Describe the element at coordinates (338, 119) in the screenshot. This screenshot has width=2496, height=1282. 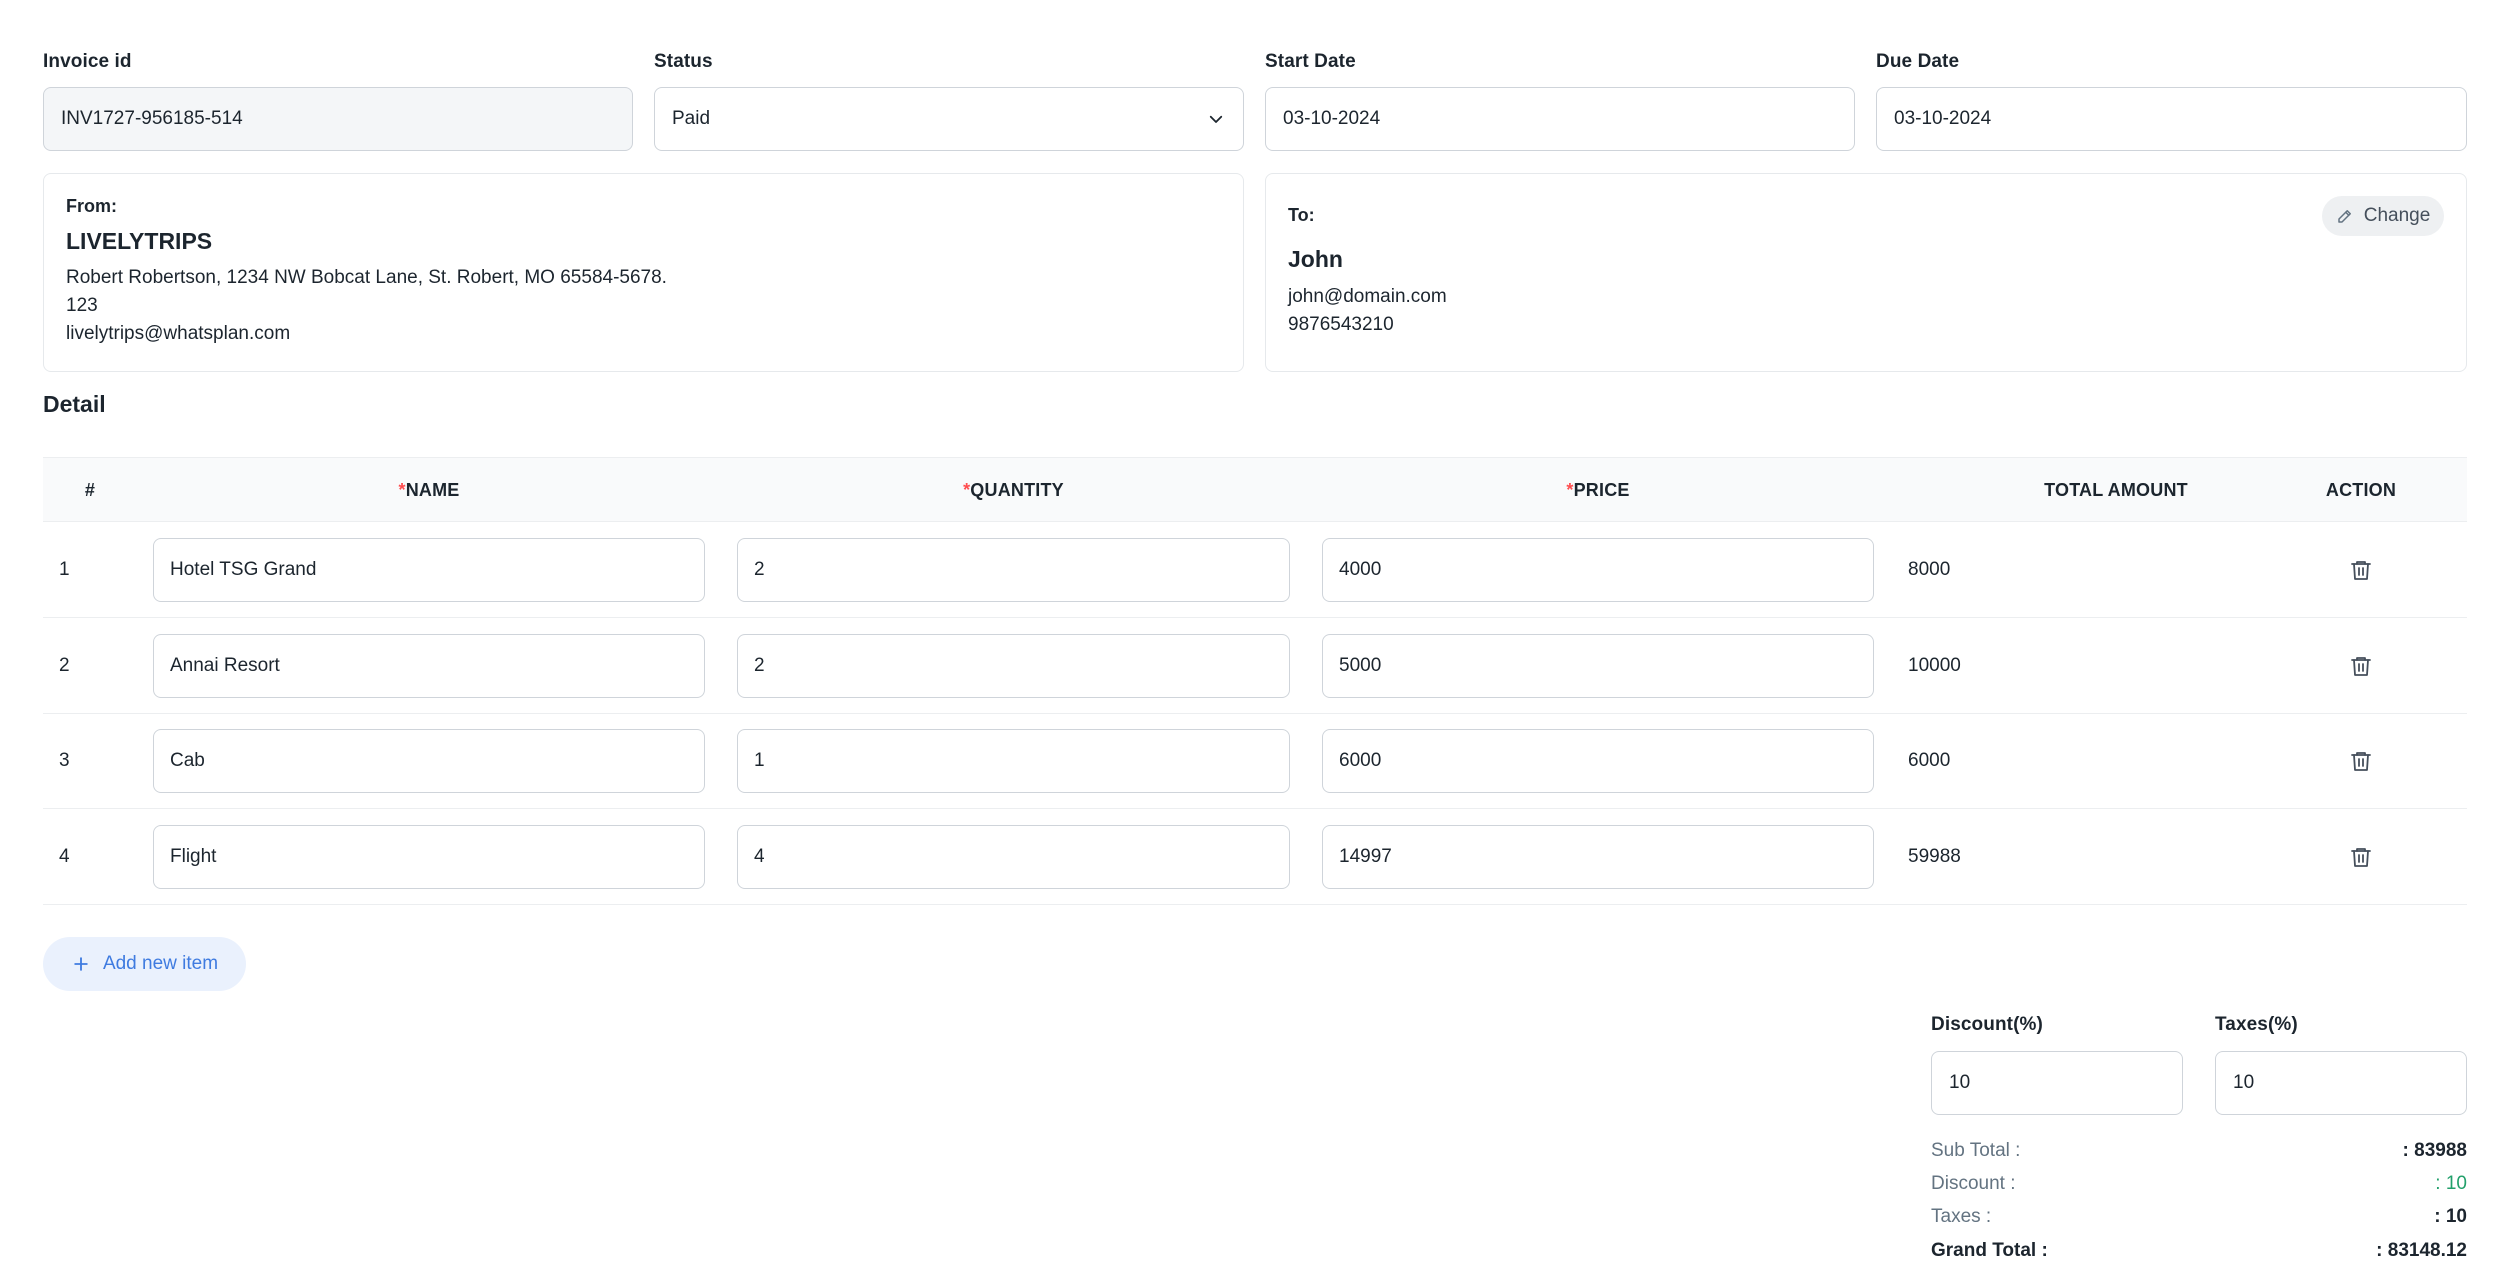
I see `invoice-id-field: INV1727-956185-514` at that location.